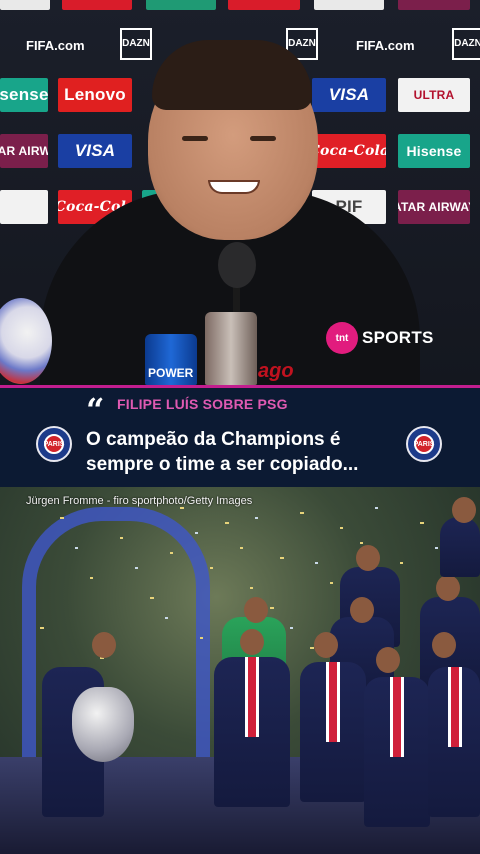 Image resolution: width=480 pixels, height=854 pixels. Describe the element at coordinates (202, 404) in the screenshot. I see `quote-author: FILIPE LUÍS SOBRE PSG` at that location.